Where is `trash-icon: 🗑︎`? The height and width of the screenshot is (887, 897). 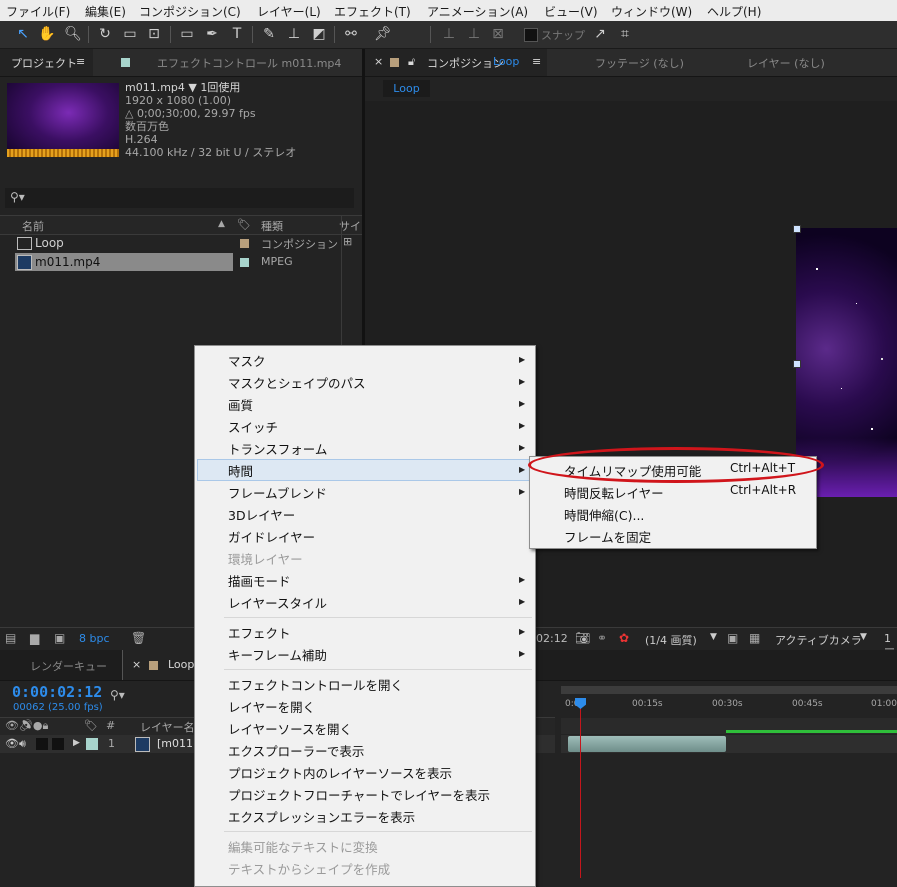 trash-icon: 🗑︎ is located at coordinates (138, 638).